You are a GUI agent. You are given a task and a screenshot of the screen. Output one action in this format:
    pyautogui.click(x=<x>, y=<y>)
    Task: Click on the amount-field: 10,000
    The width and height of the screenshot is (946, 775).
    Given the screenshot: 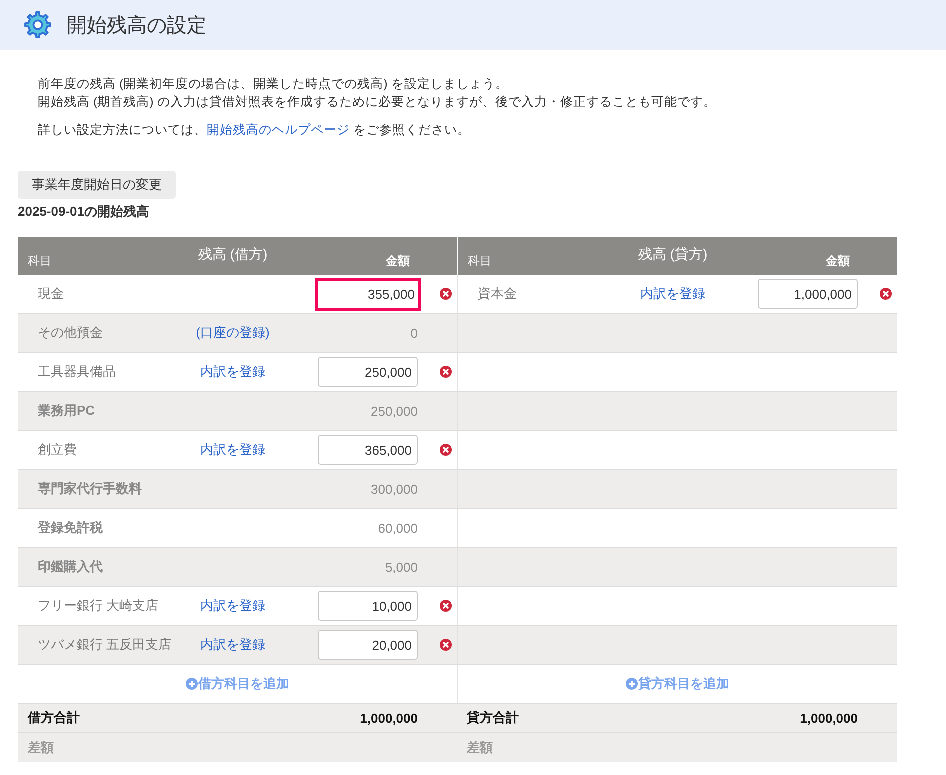 What is the action you would take?
    pyautogui.click(x=368, y=606)
    